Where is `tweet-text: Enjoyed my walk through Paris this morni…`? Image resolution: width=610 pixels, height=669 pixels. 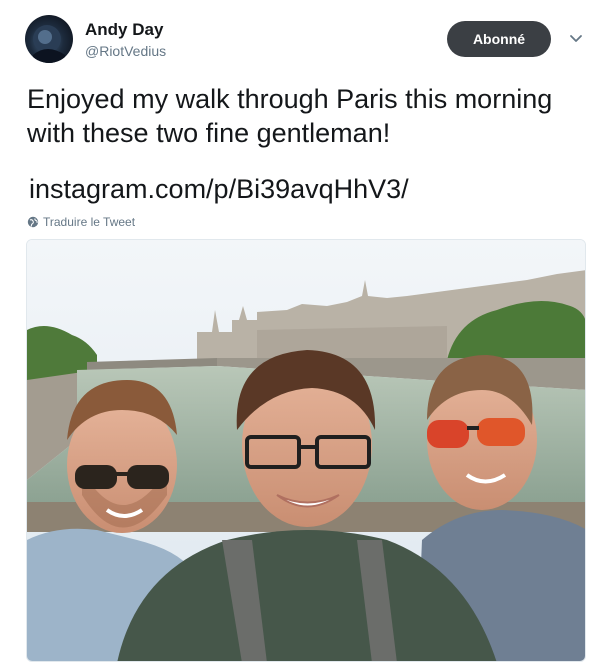 tweet-text: Enjoyed my walk through Paris this morni… is located at coordinates (312, 116).